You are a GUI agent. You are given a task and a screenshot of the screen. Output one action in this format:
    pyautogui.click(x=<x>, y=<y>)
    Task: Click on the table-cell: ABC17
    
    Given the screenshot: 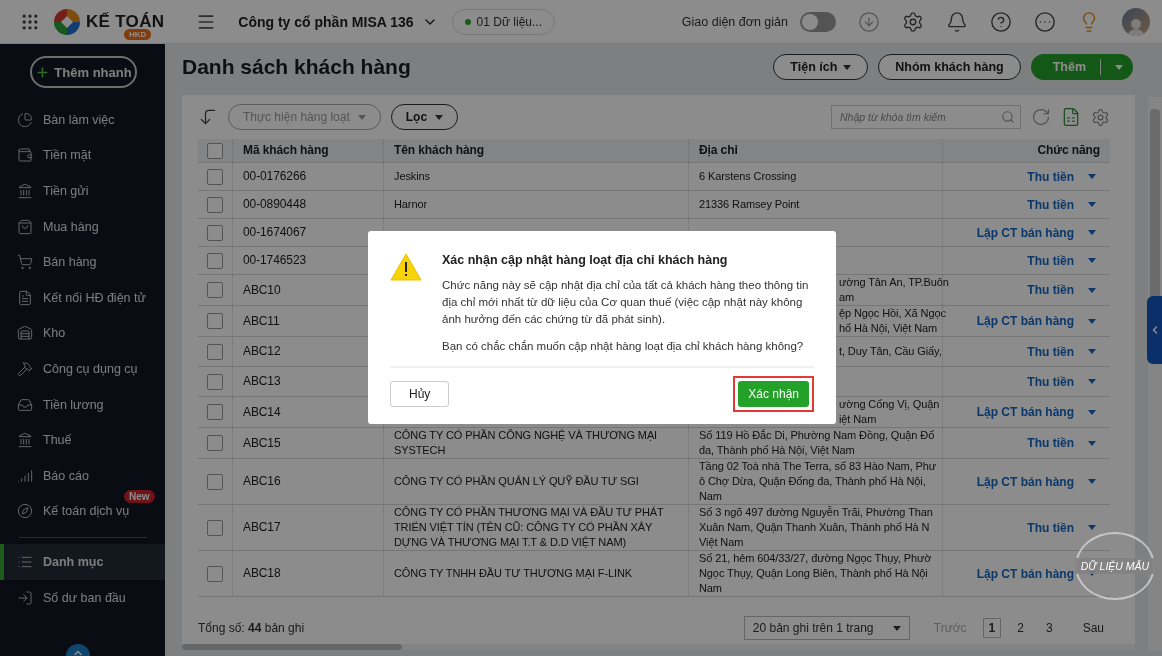 What is the action you would take?
    pyautogui.click(x=307, y=527)
    